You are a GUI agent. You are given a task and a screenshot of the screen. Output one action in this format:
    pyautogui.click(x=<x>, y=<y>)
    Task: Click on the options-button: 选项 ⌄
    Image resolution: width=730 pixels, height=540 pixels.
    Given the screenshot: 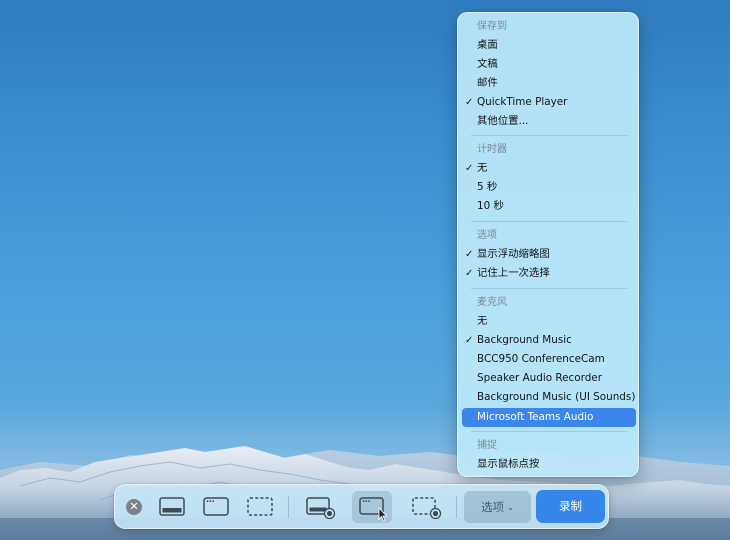 What is the action you would take?
    pyautogui.click(x=497, y=507)
    